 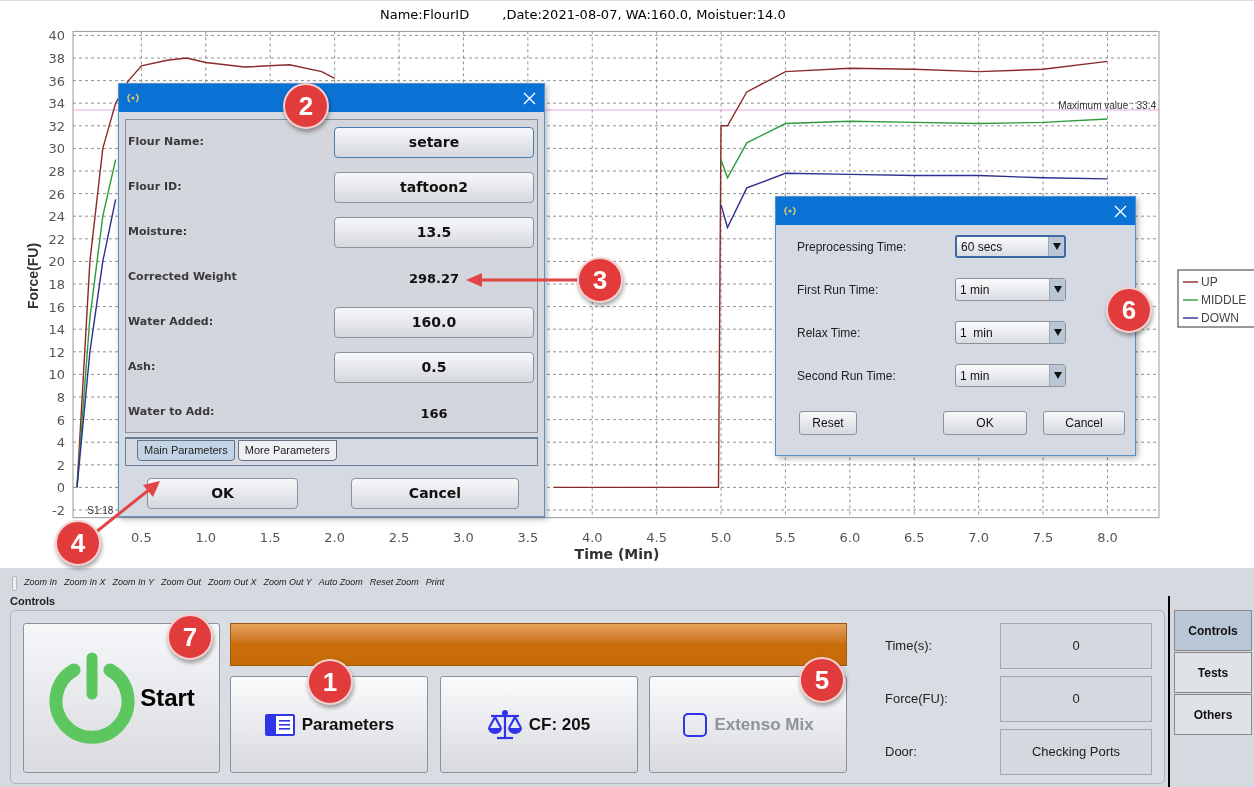 I want to click on checkbox-icon, so click(x=695, y=724).